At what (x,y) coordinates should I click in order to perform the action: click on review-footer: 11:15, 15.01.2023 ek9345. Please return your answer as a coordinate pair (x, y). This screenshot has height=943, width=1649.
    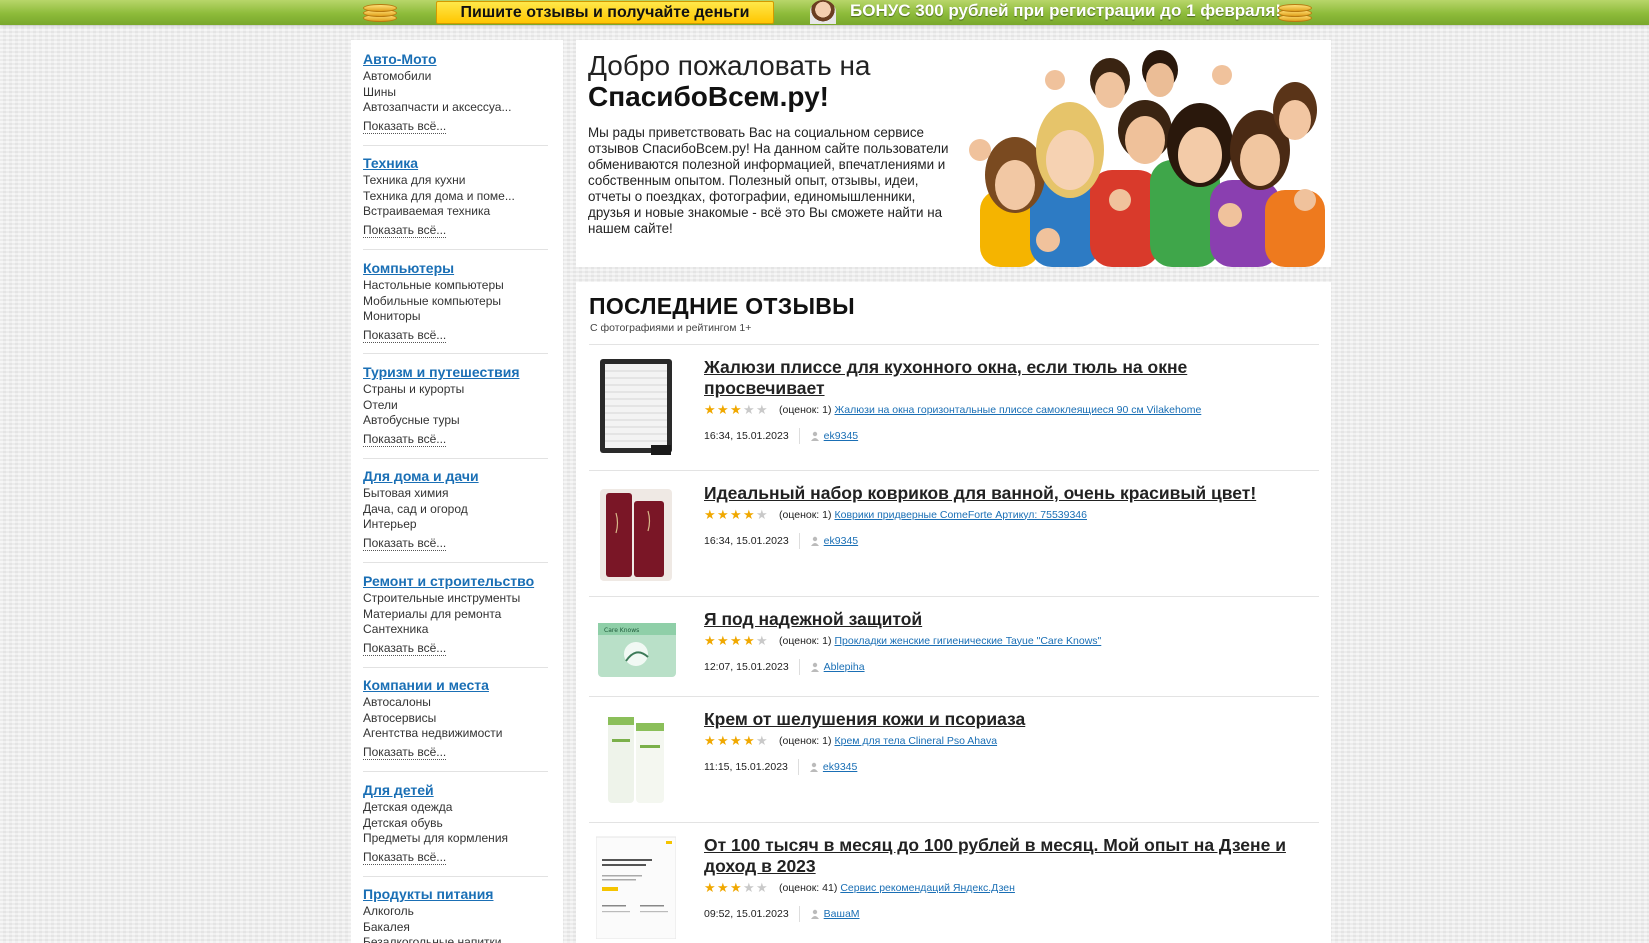
    Looking at the image, I should click on (780, 767).